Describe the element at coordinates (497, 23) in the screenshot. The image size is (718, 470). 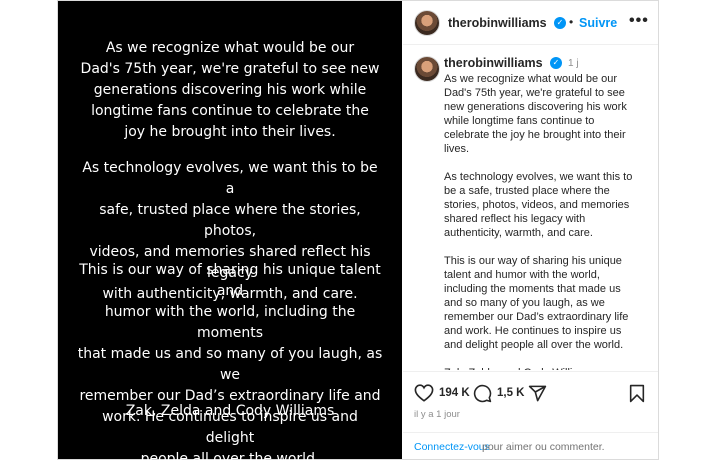
I see `header-username: therobinwilliams` at that location.